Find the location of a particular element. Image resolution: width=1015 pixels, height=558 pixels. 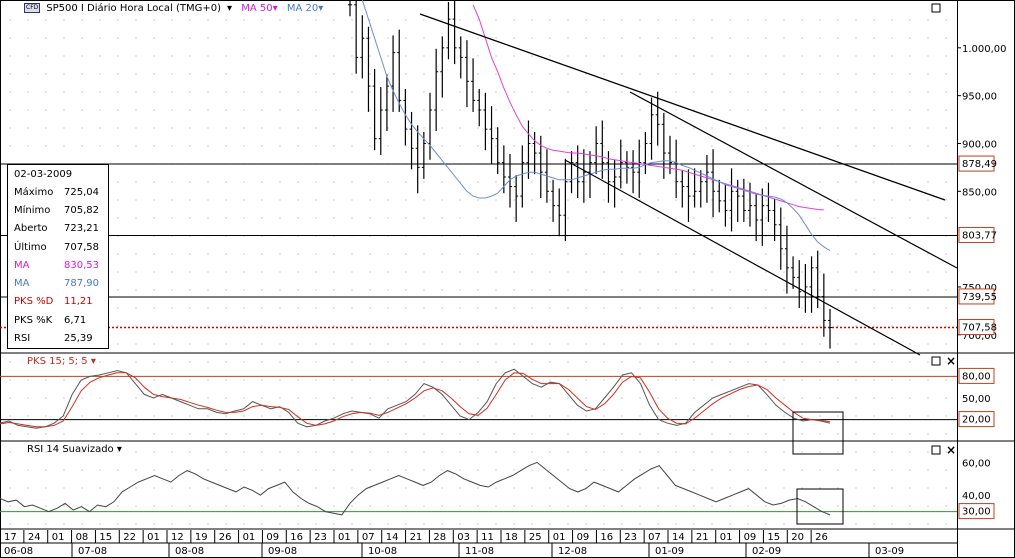

stochastic-title: PKS 15; 5; 5 ▾ is located at coordinates (61, 361).